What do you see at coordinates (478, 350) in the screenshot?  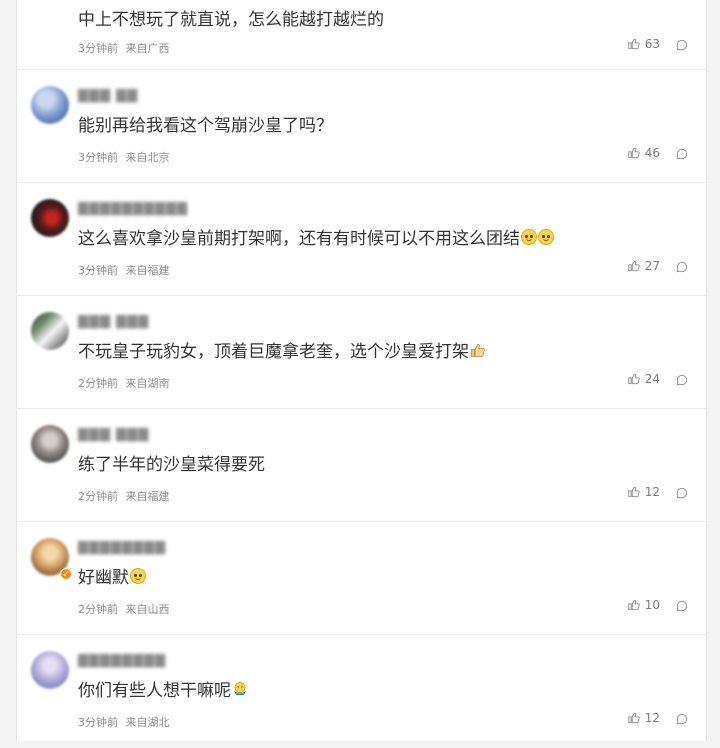 I see `thumbs-up-emoji-icon` at bounding box center [478, 350].